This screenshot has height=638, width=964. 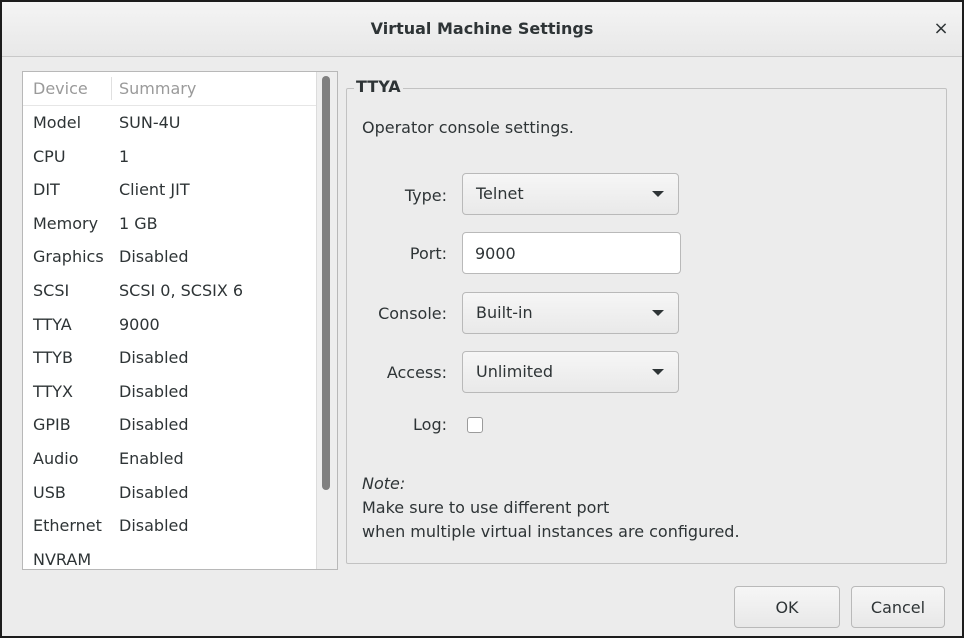 I want to click on note-title: Note:, so click(x=384, y=483).